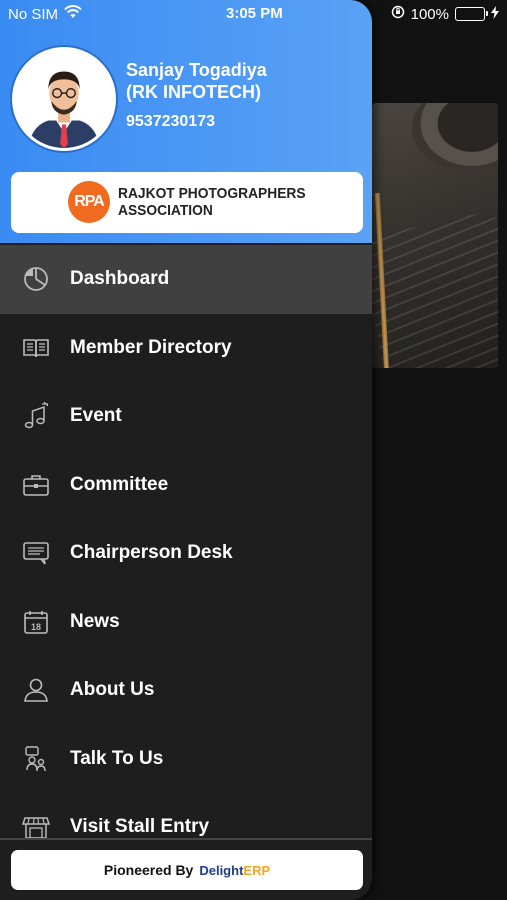 Image resolution: width=507 pixels, height=900 pixels. Describe the element at coordinates (186, 759) in the screenshot. I see `menu-item-talk-to-us: Talk To Us` at that location.